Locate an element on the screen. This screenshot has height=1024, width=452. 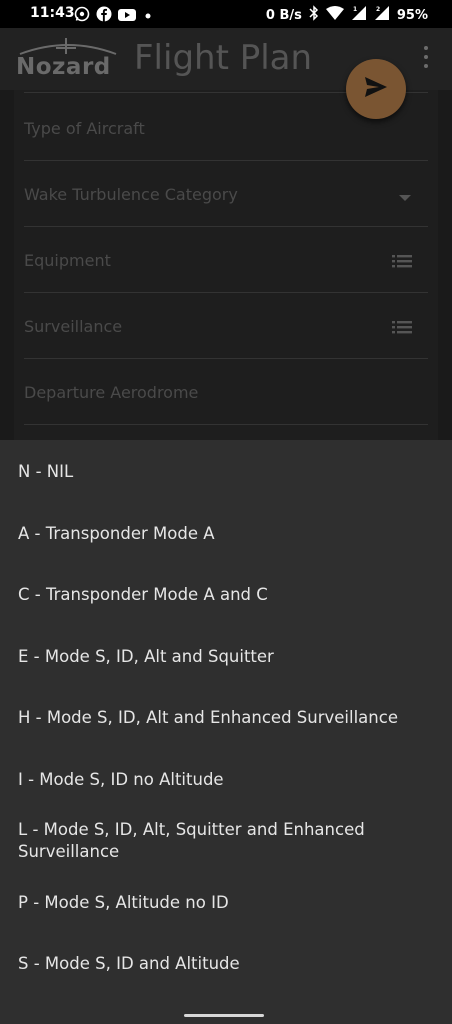
network-speed: 0 B/s is located at coordinates (283, 15).